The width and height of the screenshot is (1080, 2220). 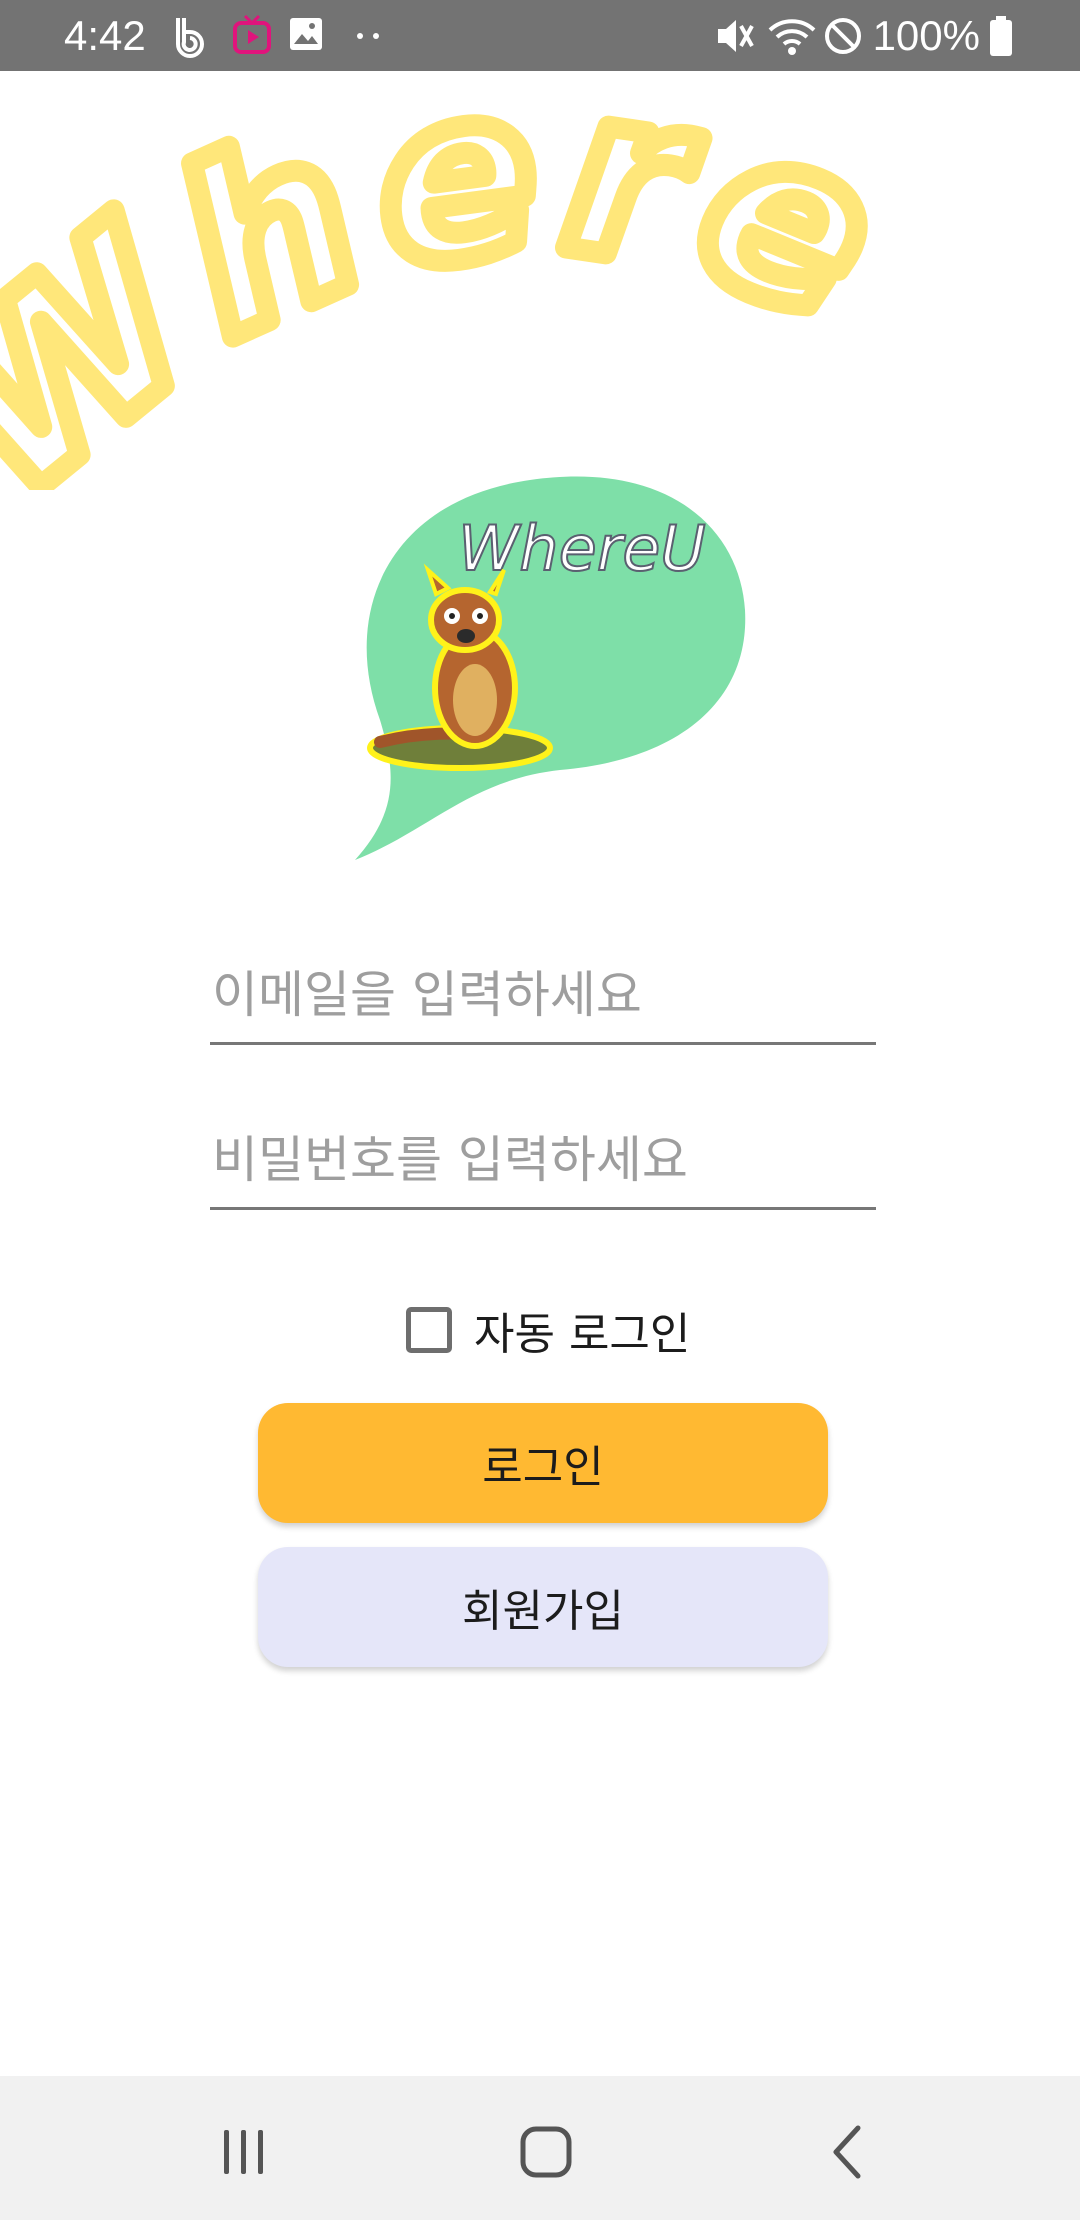 What do you see at coordinates (543, 1611) in the screenshot?
I see `signup-button-label: 회원가입` at bounding box center [543, 1611].